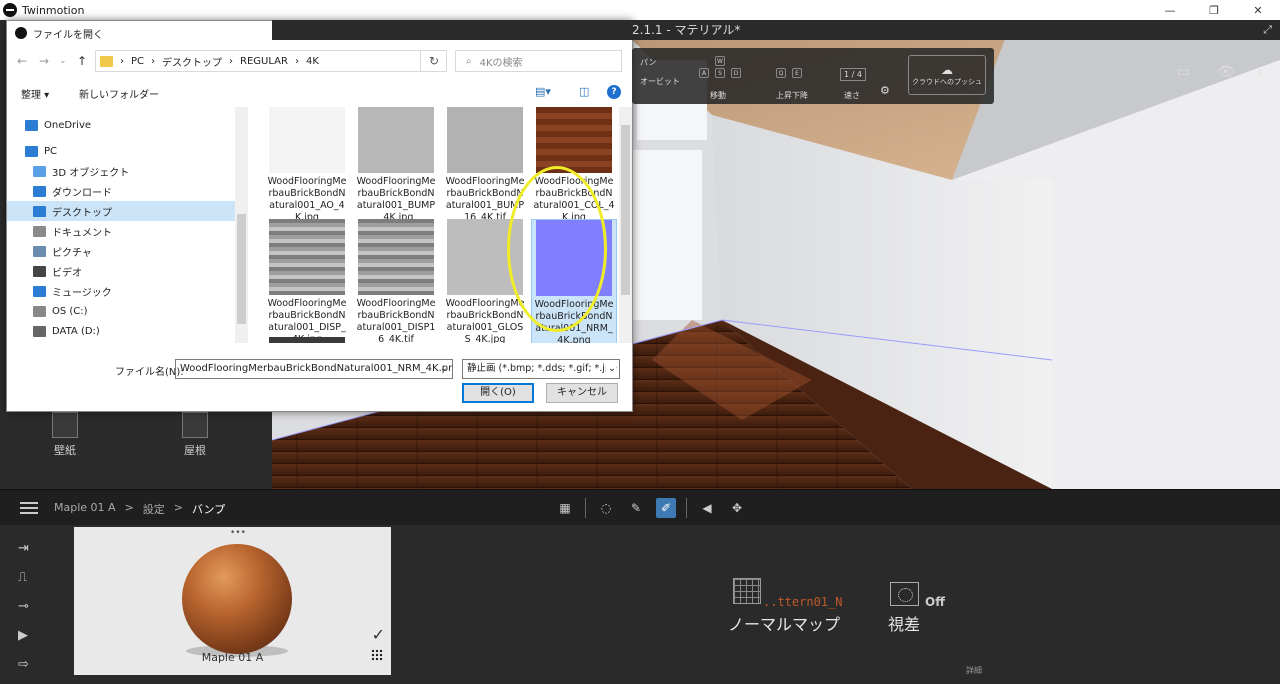  Describe the element at coordinates (543, 91) in the screenshot. I see `view-options-icon: ▤▾` at that location.